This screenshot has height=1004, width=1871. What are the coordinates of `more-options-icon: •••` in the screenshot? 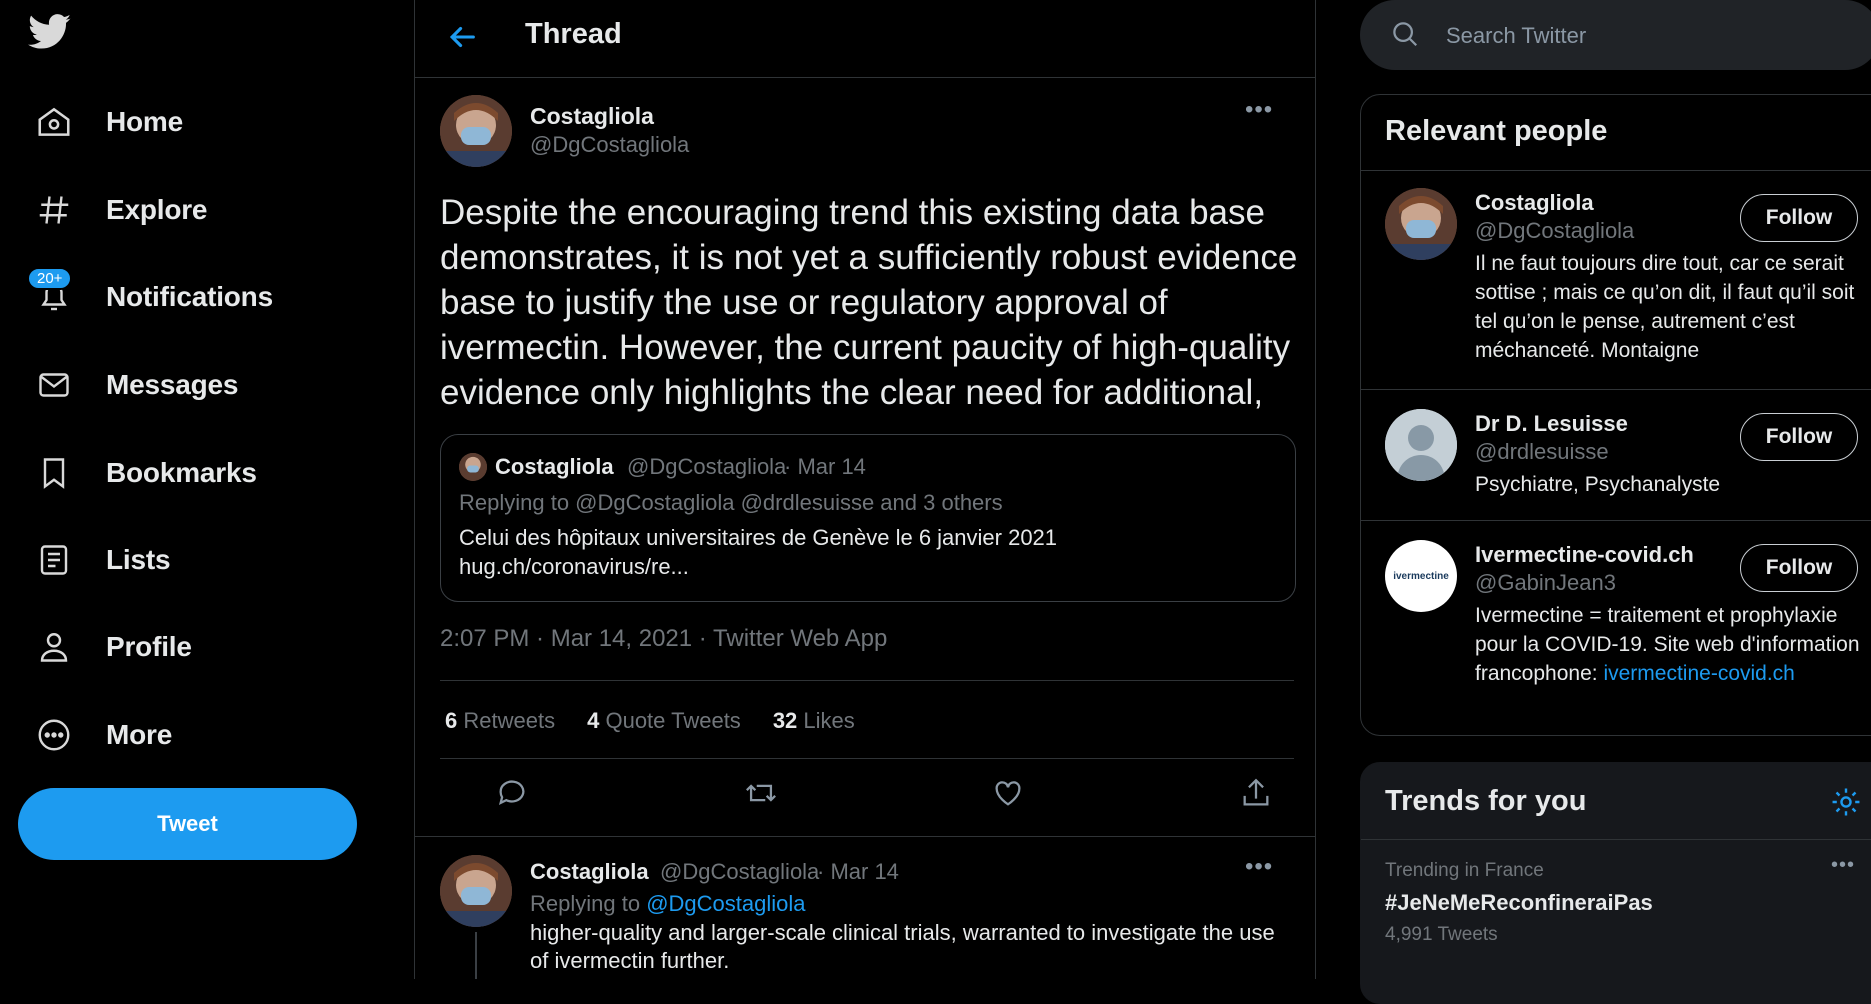 It's located at (1259, 110).